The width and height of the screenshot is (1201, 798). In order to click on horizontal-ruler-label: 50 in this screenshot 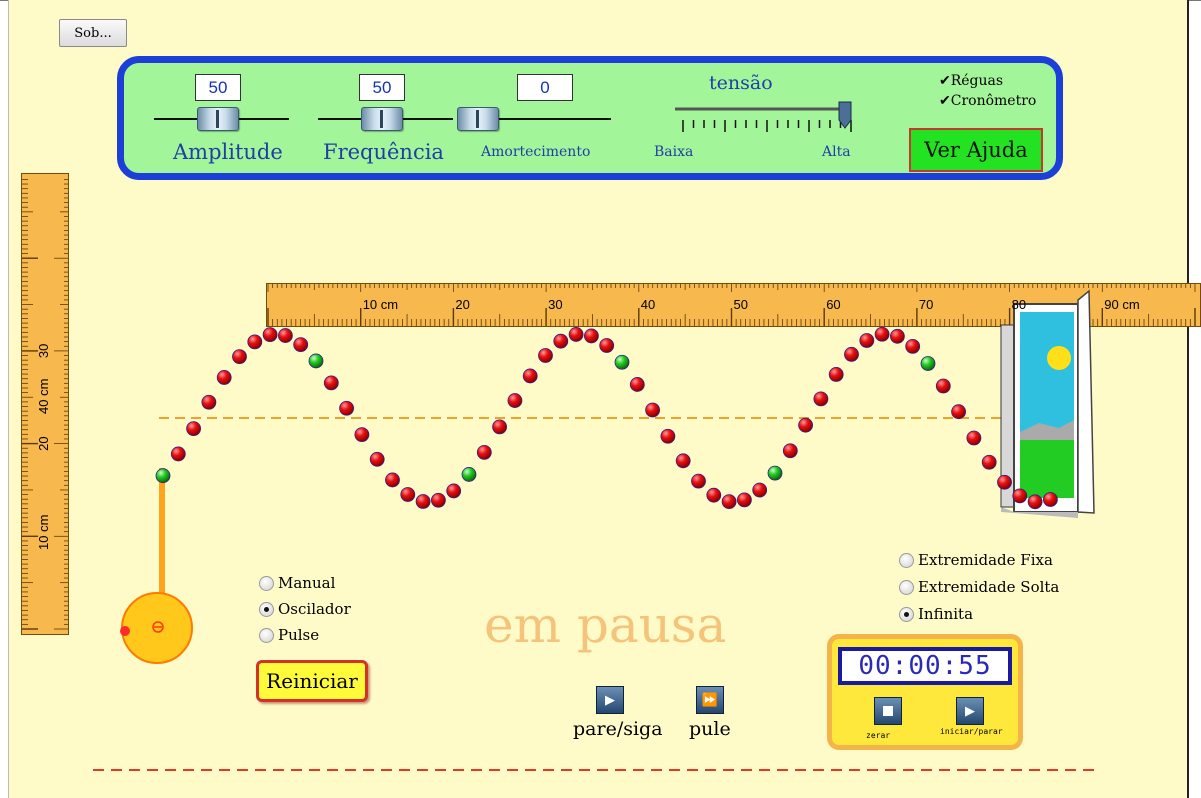, I will do `click(740, 304)`.